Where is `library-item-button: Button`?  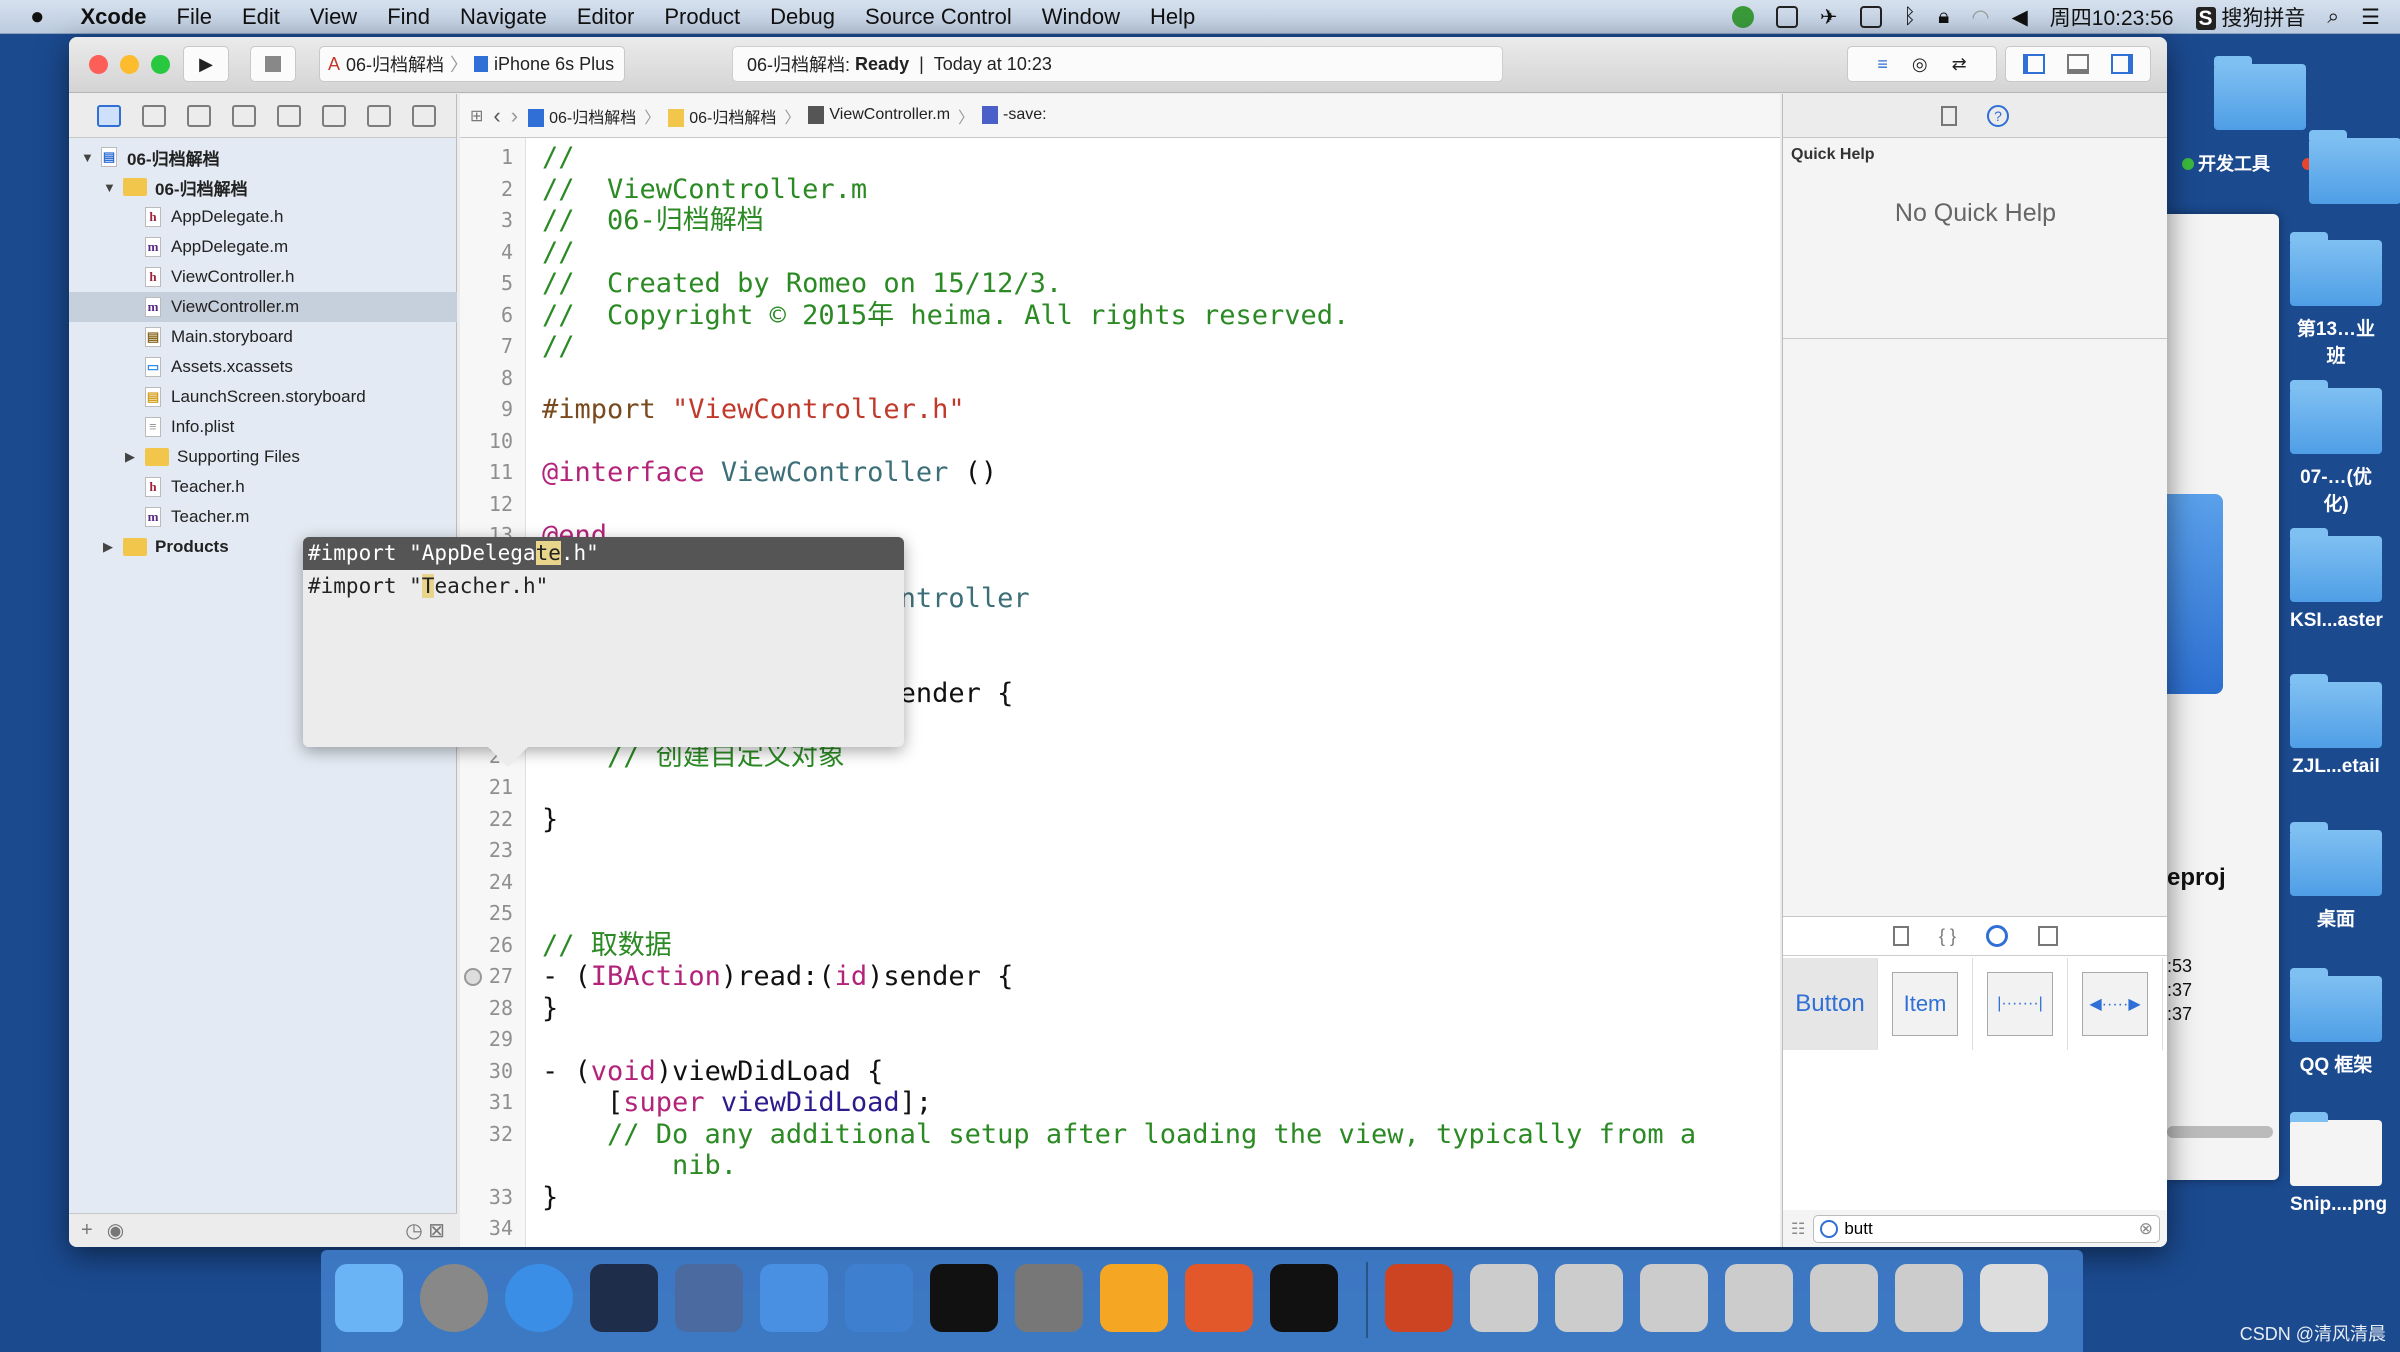
library-item-button: Button is located at coordinates (1830, 1004).